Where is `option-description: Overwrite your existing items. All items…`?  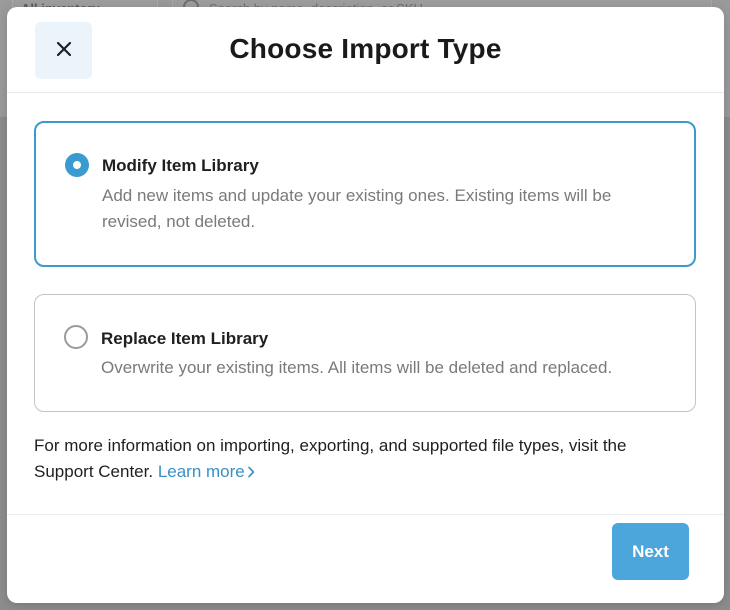 option-description: Overwrite your existing items. All items… is located at coordinates (357, 367).